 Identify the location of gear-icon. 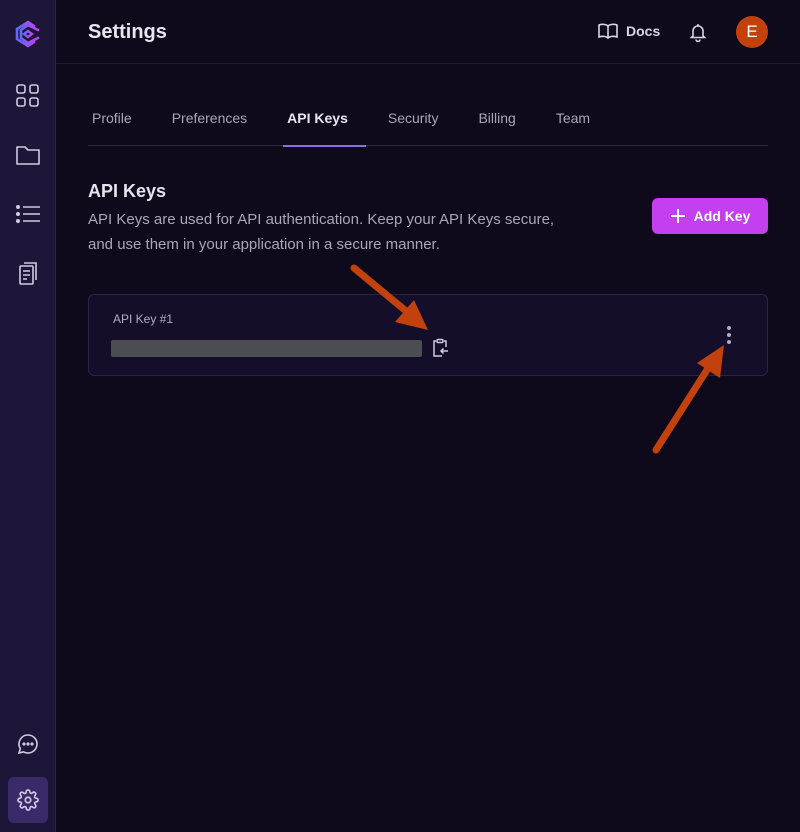
(28, 800).